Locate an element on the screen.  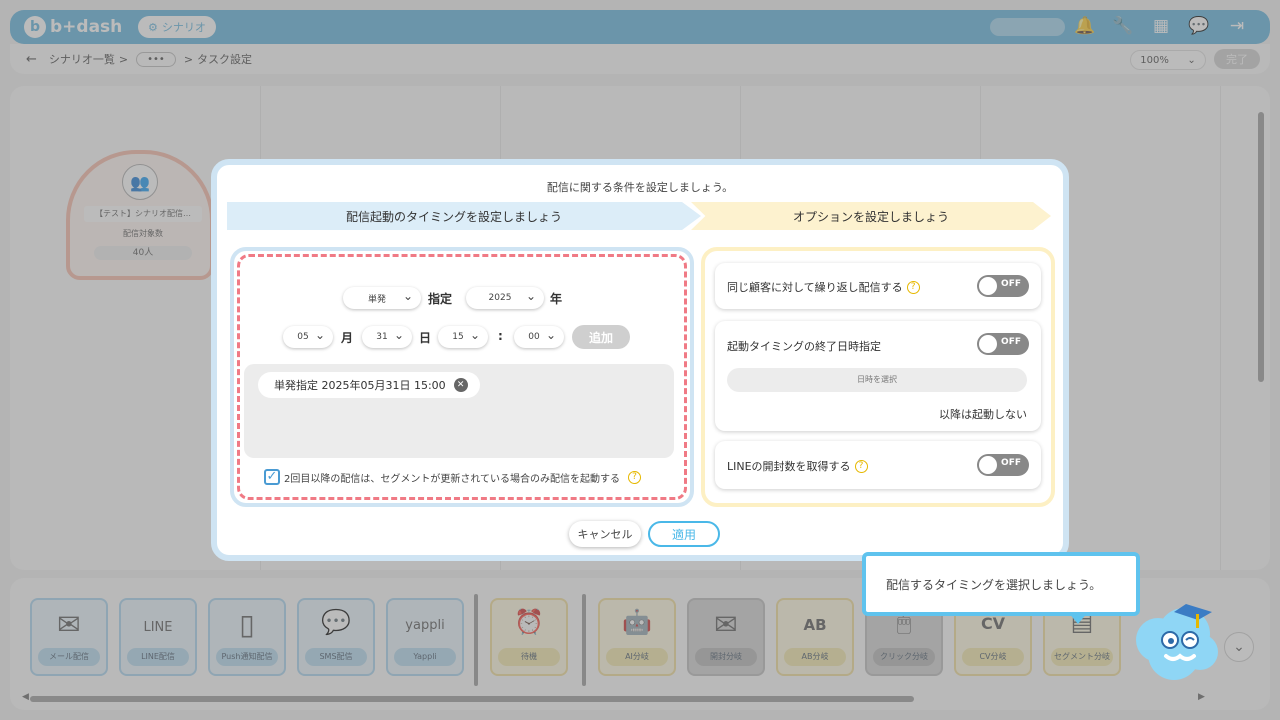
add-button: 追加 is located at coordinates (601, 337).